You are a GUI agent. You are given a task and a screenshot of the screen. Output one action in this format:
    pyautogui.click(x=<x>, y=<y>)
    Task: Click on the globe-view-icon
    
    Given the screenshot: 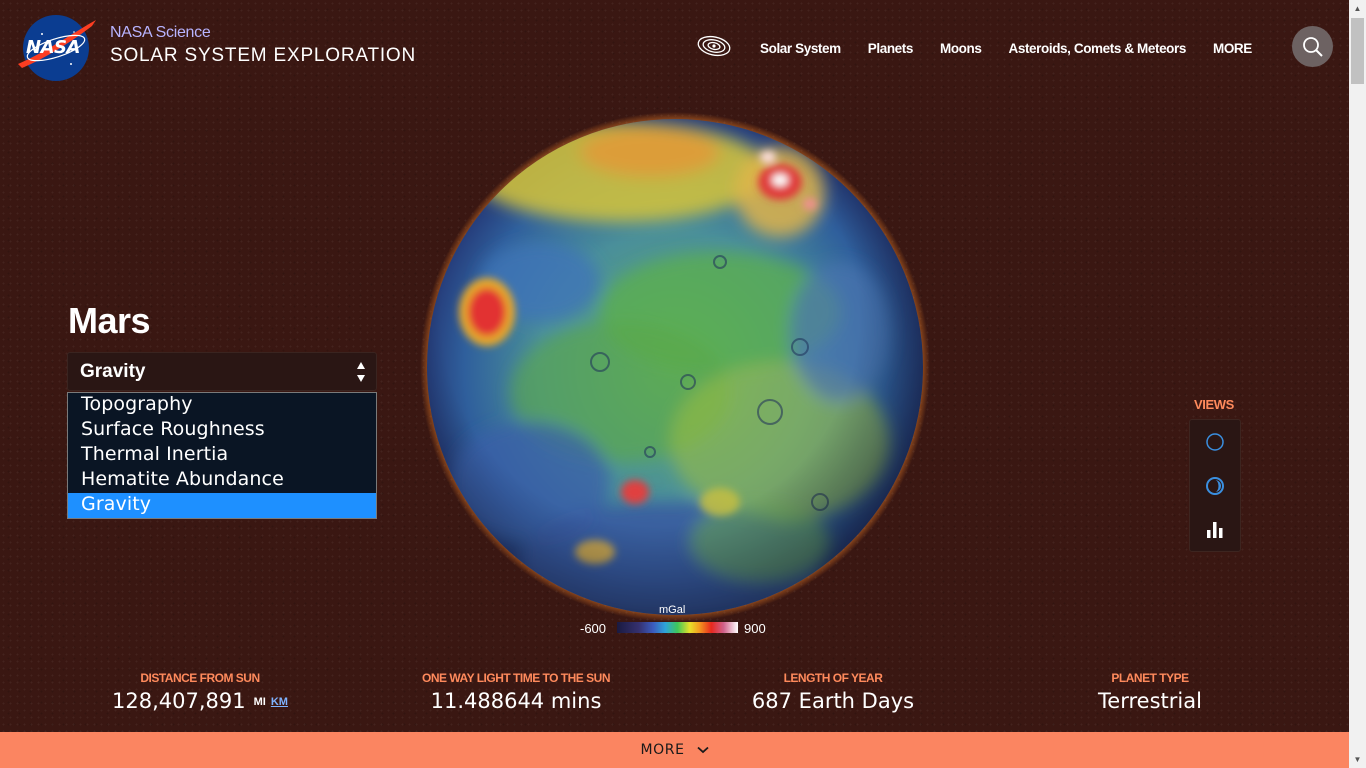 What is the action you would take?
    pyautogui.click(x=1215, y=442)
    